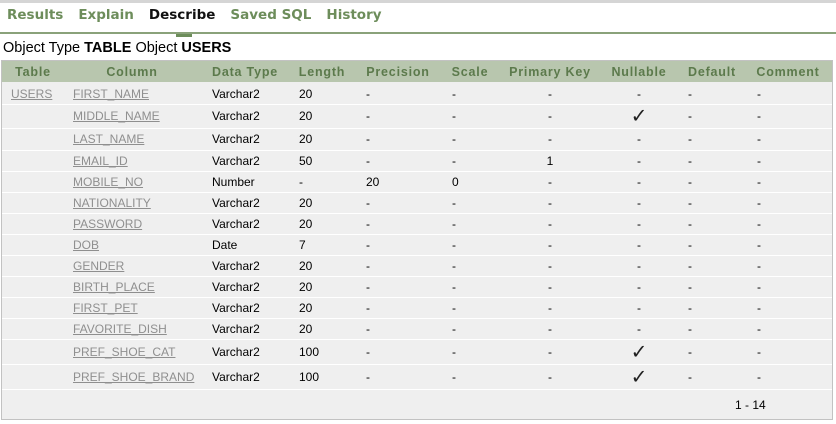 This screenshot has height=424, width=836. I want to click on cell-length: 100, so click(309, 351).